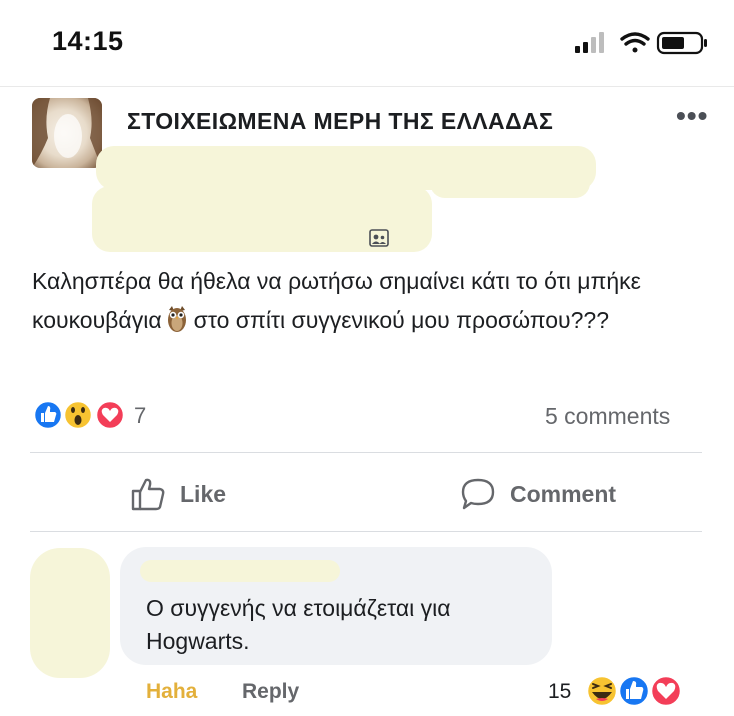 The image size is (734, 716). I want to click on cellular-signal-icon, so click(589, 42).